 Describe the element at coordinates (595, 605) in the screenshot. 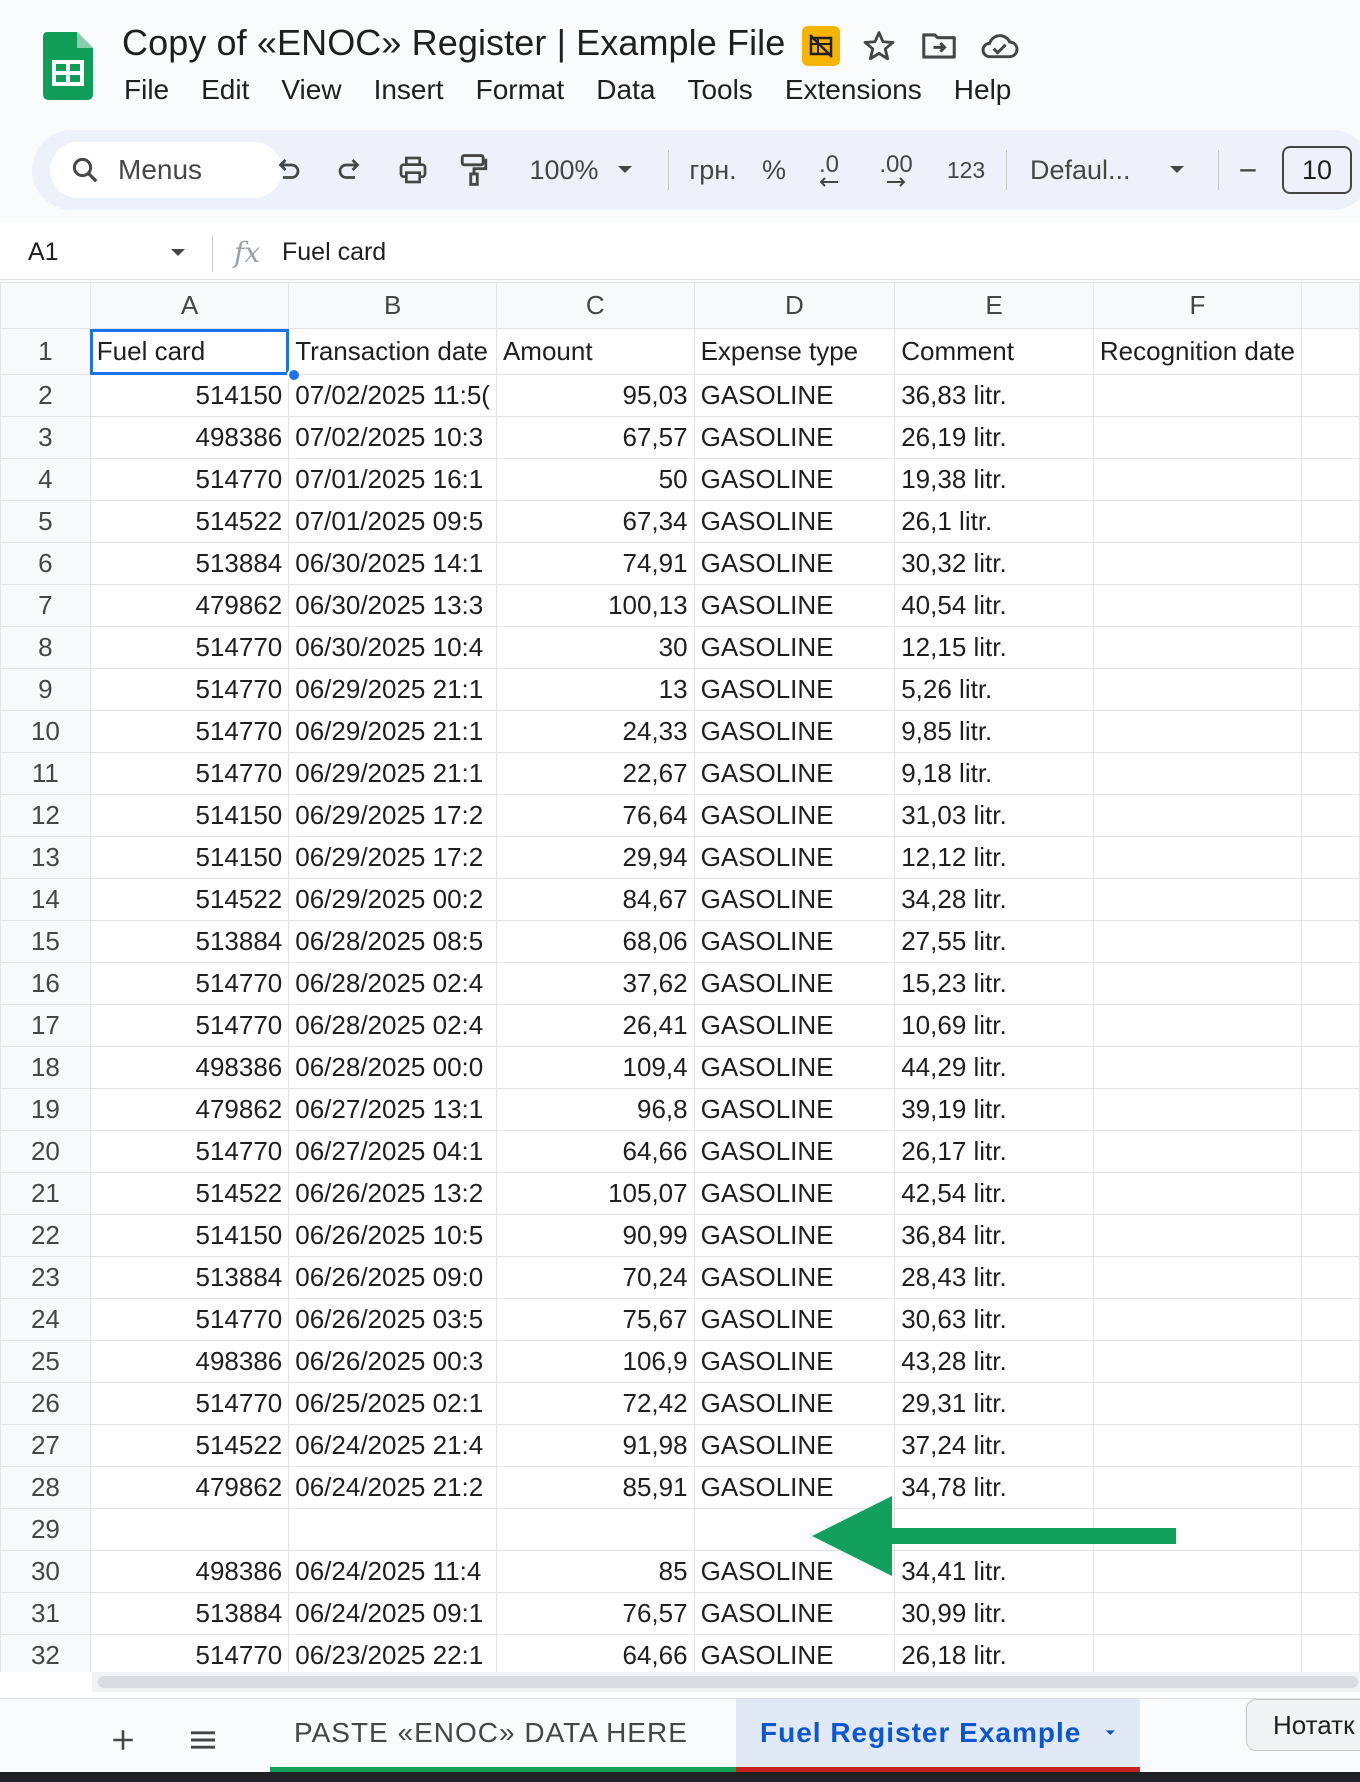

I see `cell-amount: 100,13` at that location.